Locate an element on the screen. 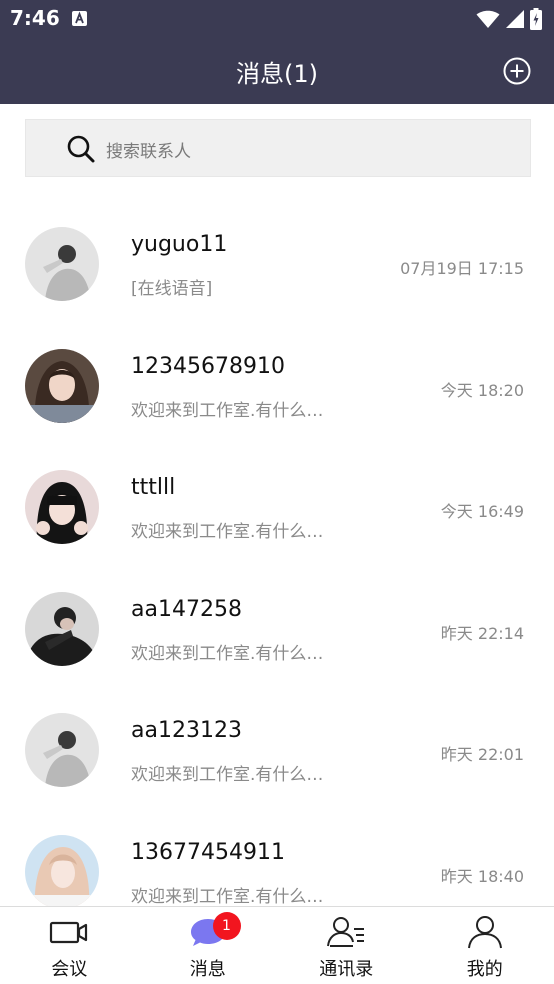 The width and height of the screenshot is (554, 984). message-time: 07月19日 17:15 is located at coordinates (462, 268).